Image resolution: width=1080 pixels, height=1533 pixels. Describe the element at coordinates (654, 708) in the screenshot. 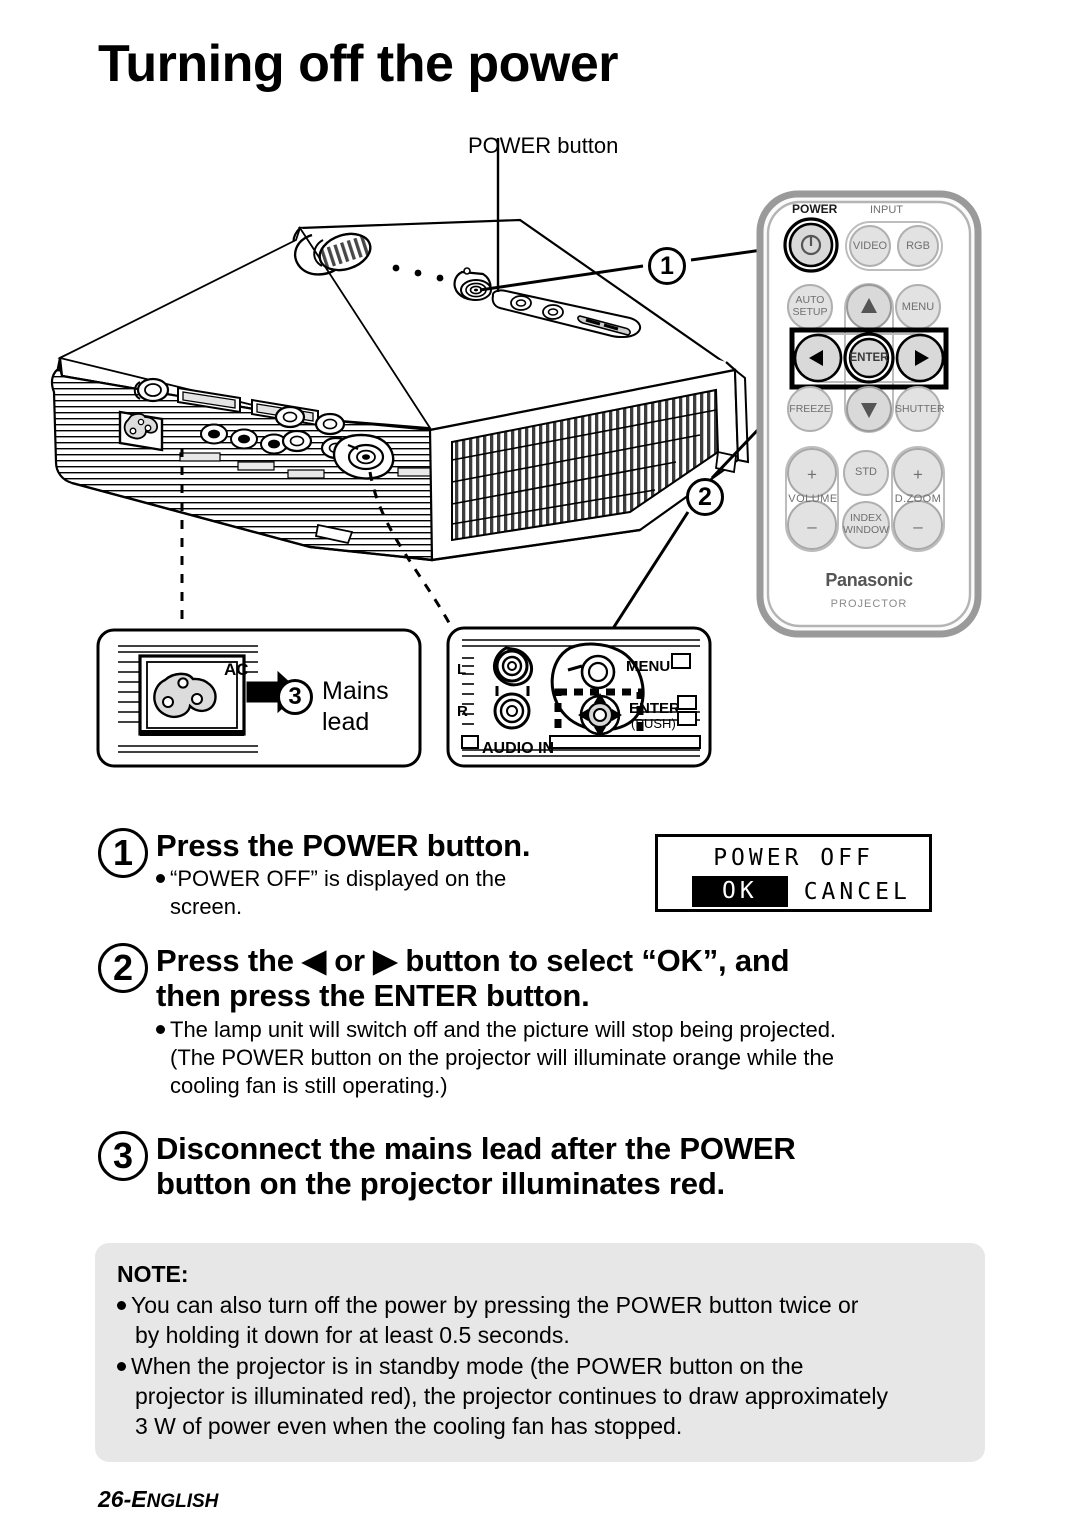

I see `terminal-enter-label: ENTER` at that location.